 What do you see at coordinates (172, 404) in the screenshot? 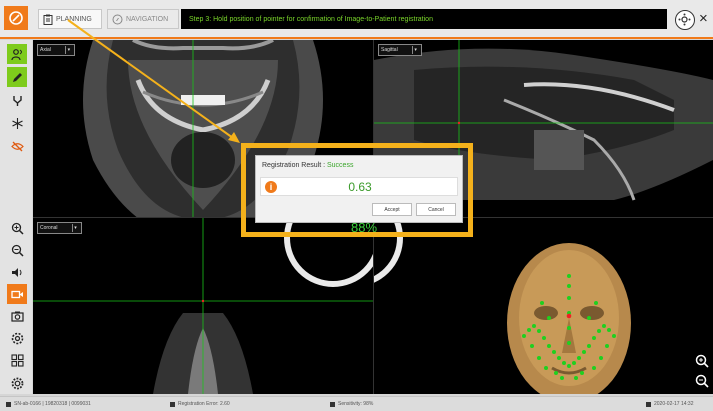
I see `registration-icon` at bounding box center [172, 404].